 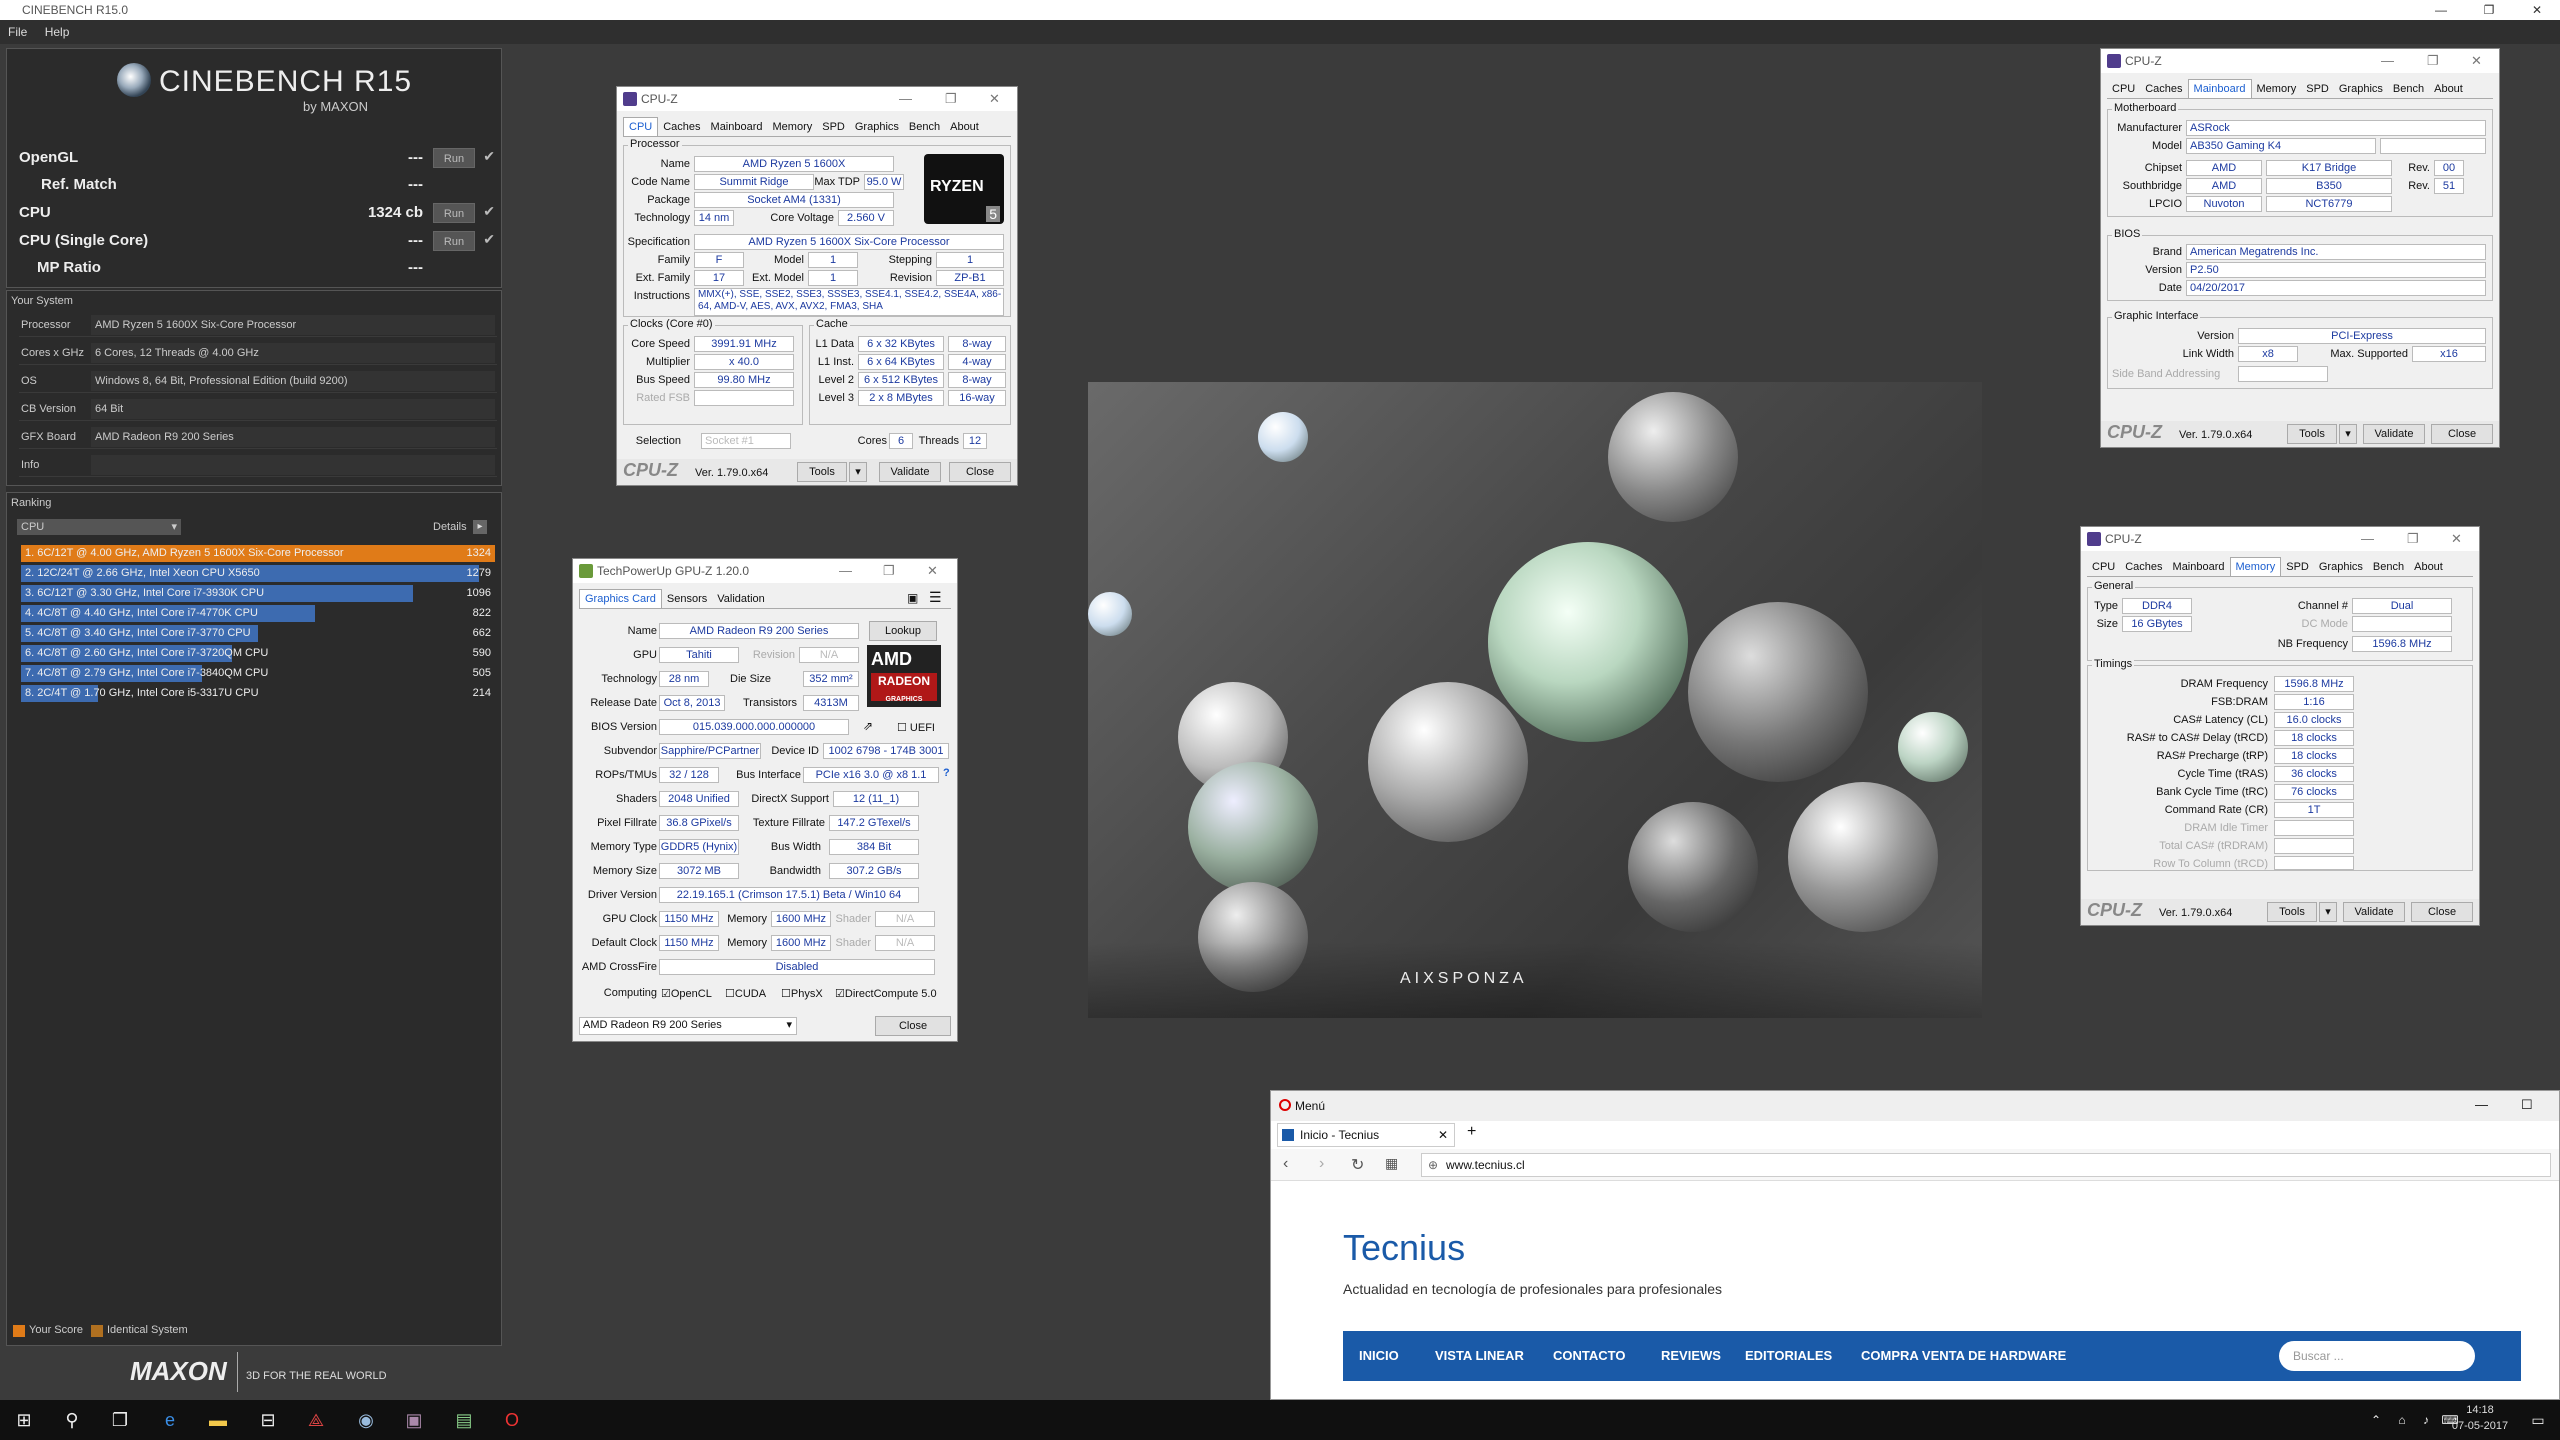 What do you see at coordinates (1379, 1355) in the screenshot?
I see `nav-inicio: INICIO` at bounding box center [1379, 1355].